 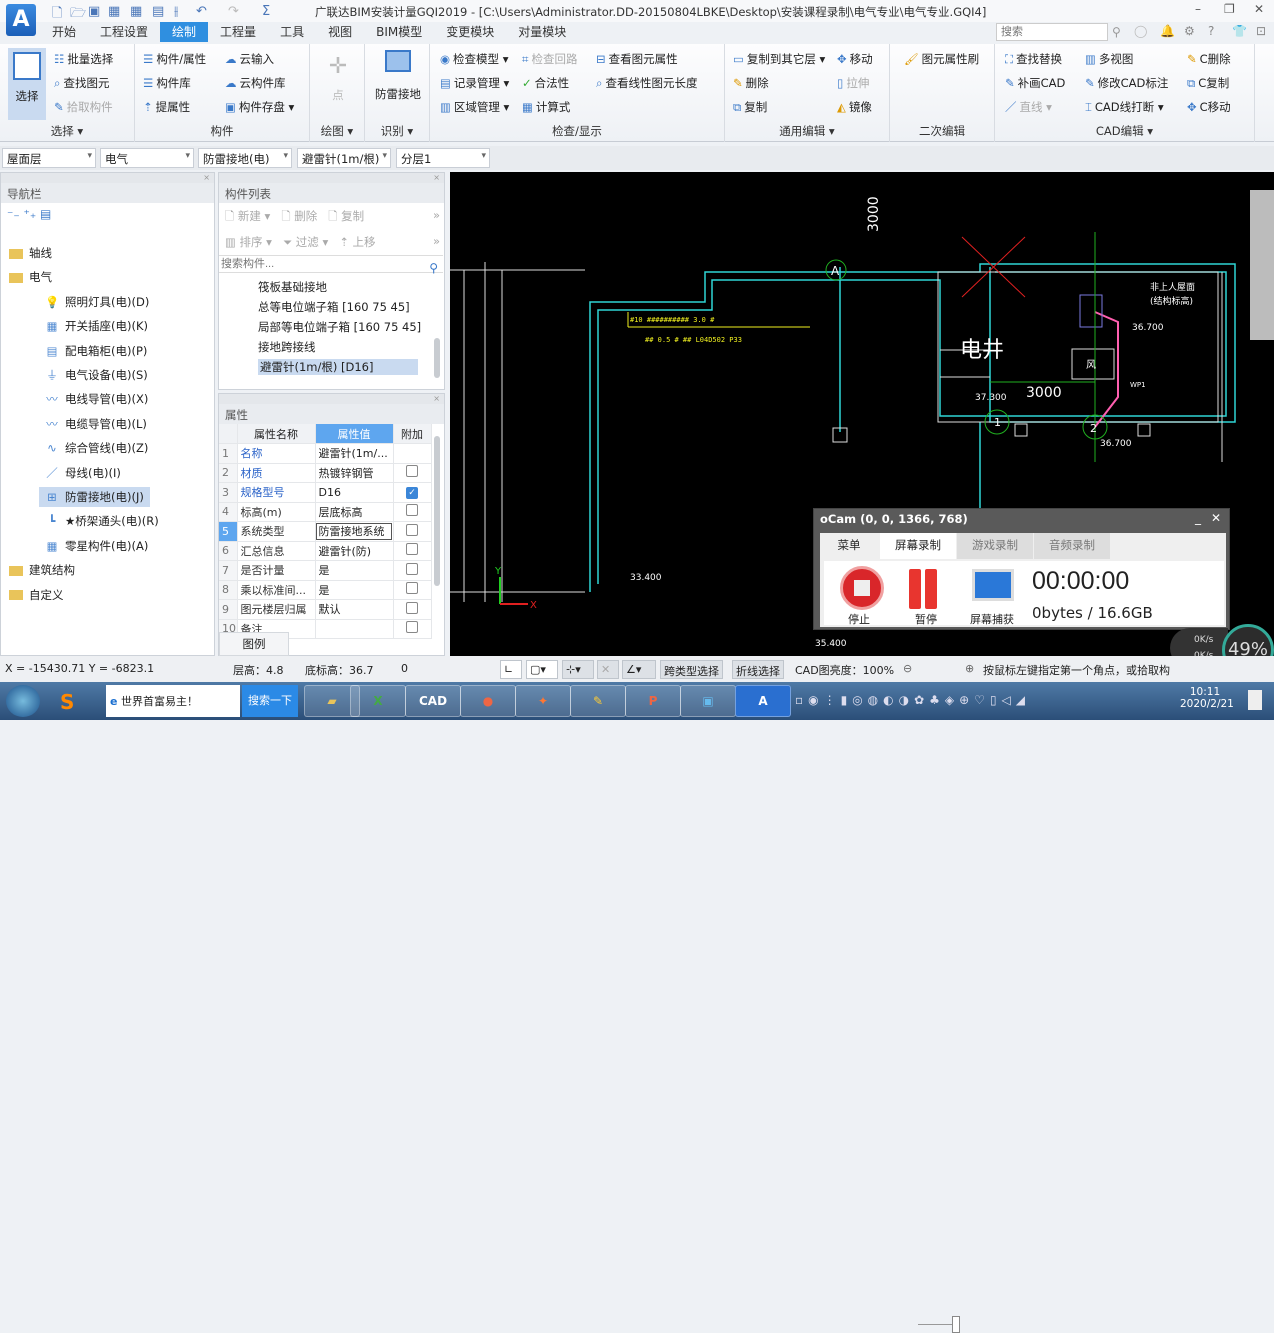 What do you see at coordinates (259, 107) in the screenshot?
I see `component-save-button: ▣ 构件存盘 ▾` at bounding box center [259, 107].